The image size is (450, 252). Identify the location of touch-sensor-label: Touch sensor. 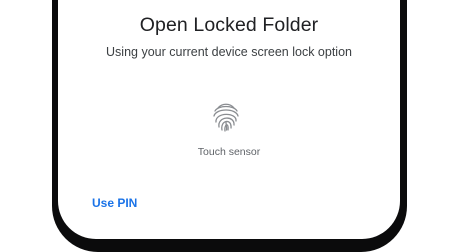
(229, 152).